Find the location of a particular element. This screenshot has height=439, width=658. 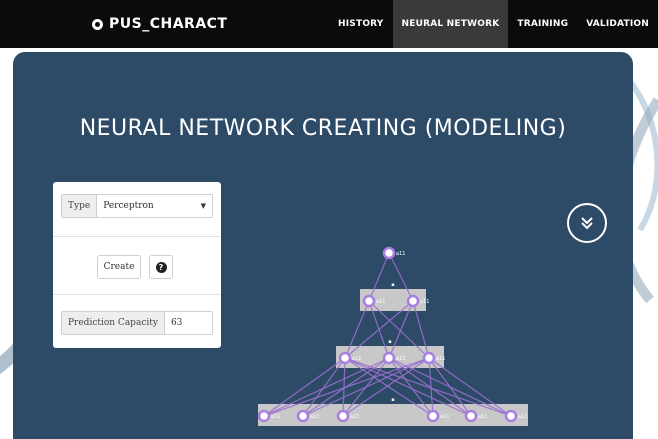

nav-item-training: TRAINING is located at coordinates (542, 24).